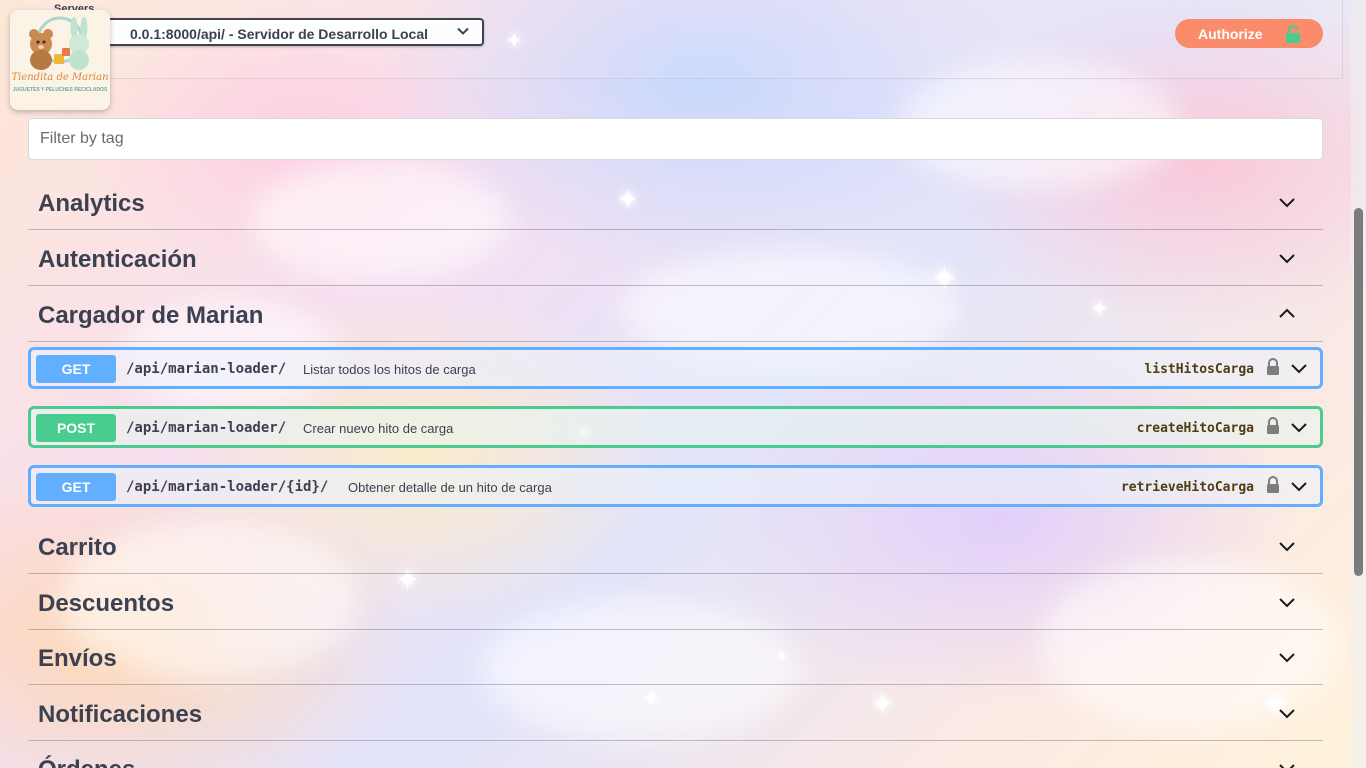 The width and height of the screenshot is (1366, 768). I want to click on operation-summary: Obtener detalle de un hito de carga, so click(450, 487).